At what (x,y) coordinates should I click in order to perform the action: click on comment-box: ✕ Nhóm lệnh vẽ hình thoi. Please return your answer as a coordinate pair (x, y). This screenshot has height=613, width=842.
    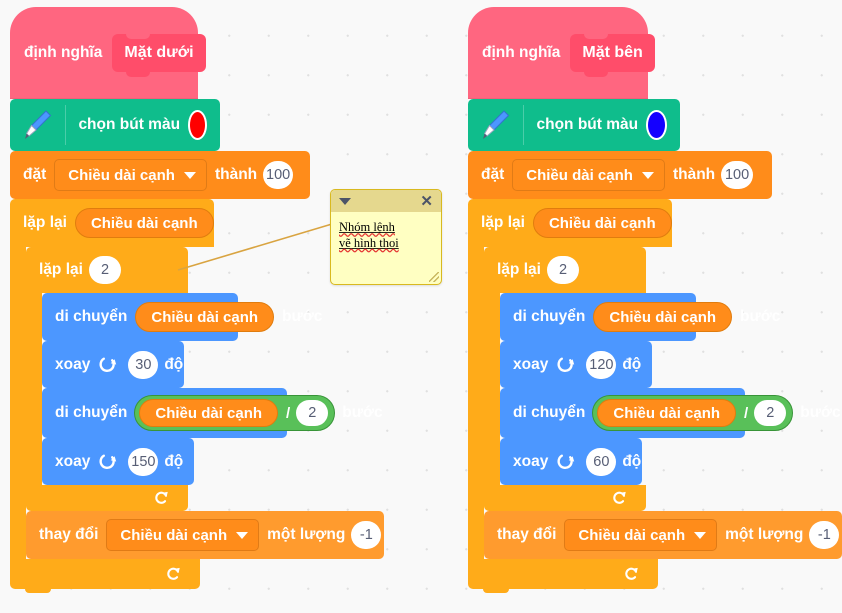
    Looking at the image, I should click on (386, 237).